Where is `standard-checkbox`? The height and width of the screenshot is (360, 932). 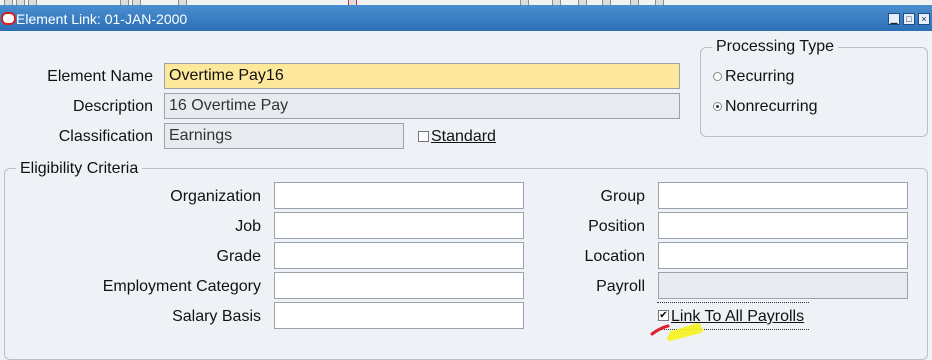
standard-checkbox is located at coordinates (423, 136).